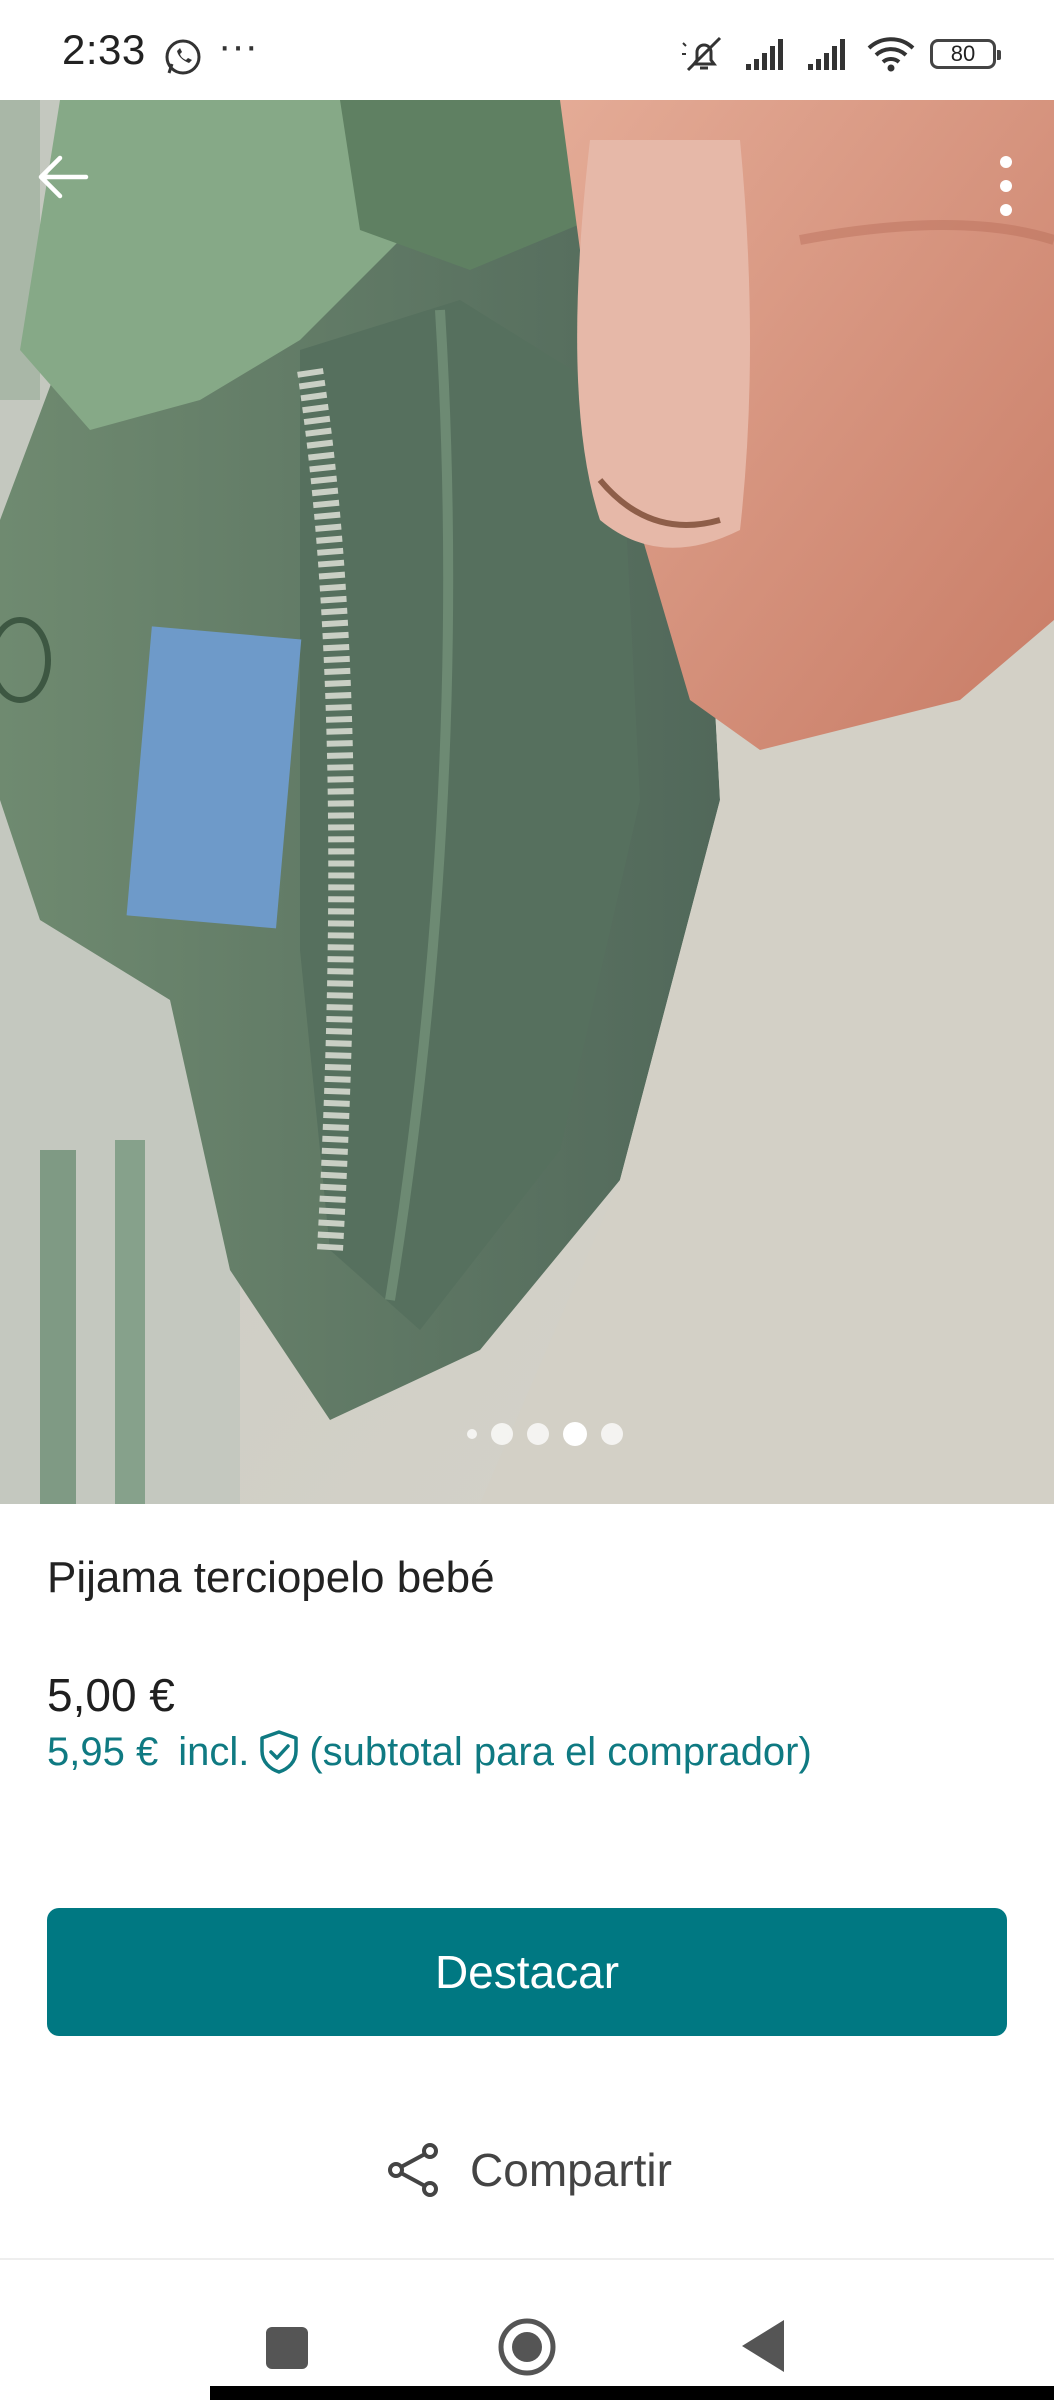  Describe the element at coordinates (527, 2347) in the screenshot. I see `home-button` at that location.